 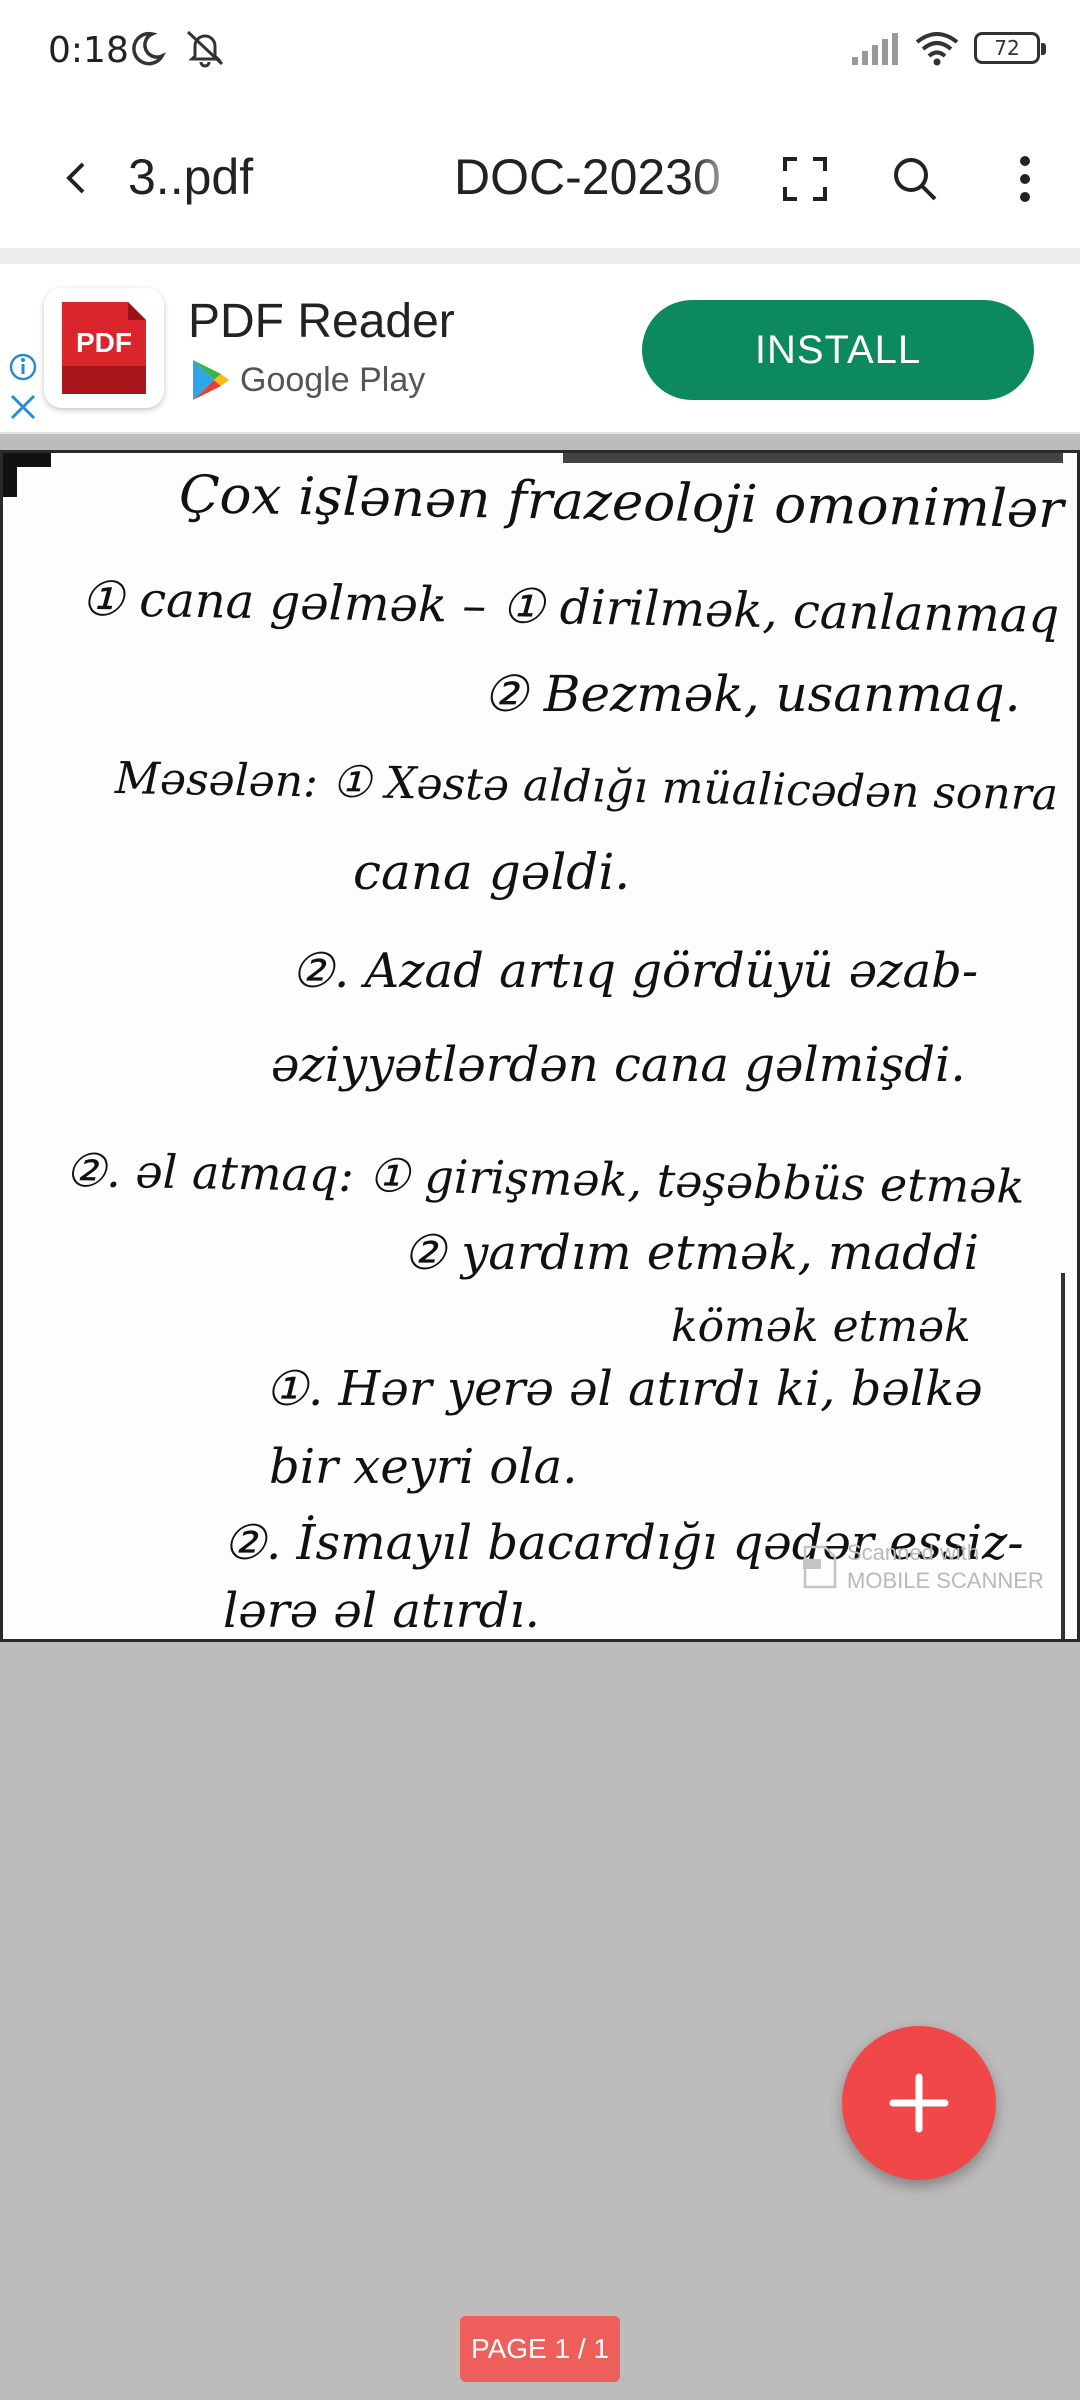 I want to click on battery-level: 72, so click(x=1007, y=48).